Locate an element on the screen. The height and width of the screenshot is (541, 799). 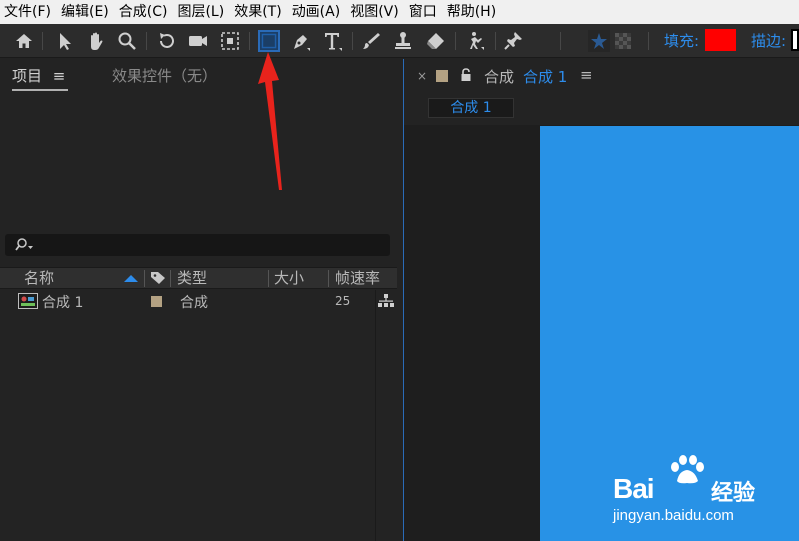
watermark-brand-latin-2: du is located at coordinates (690, 490).